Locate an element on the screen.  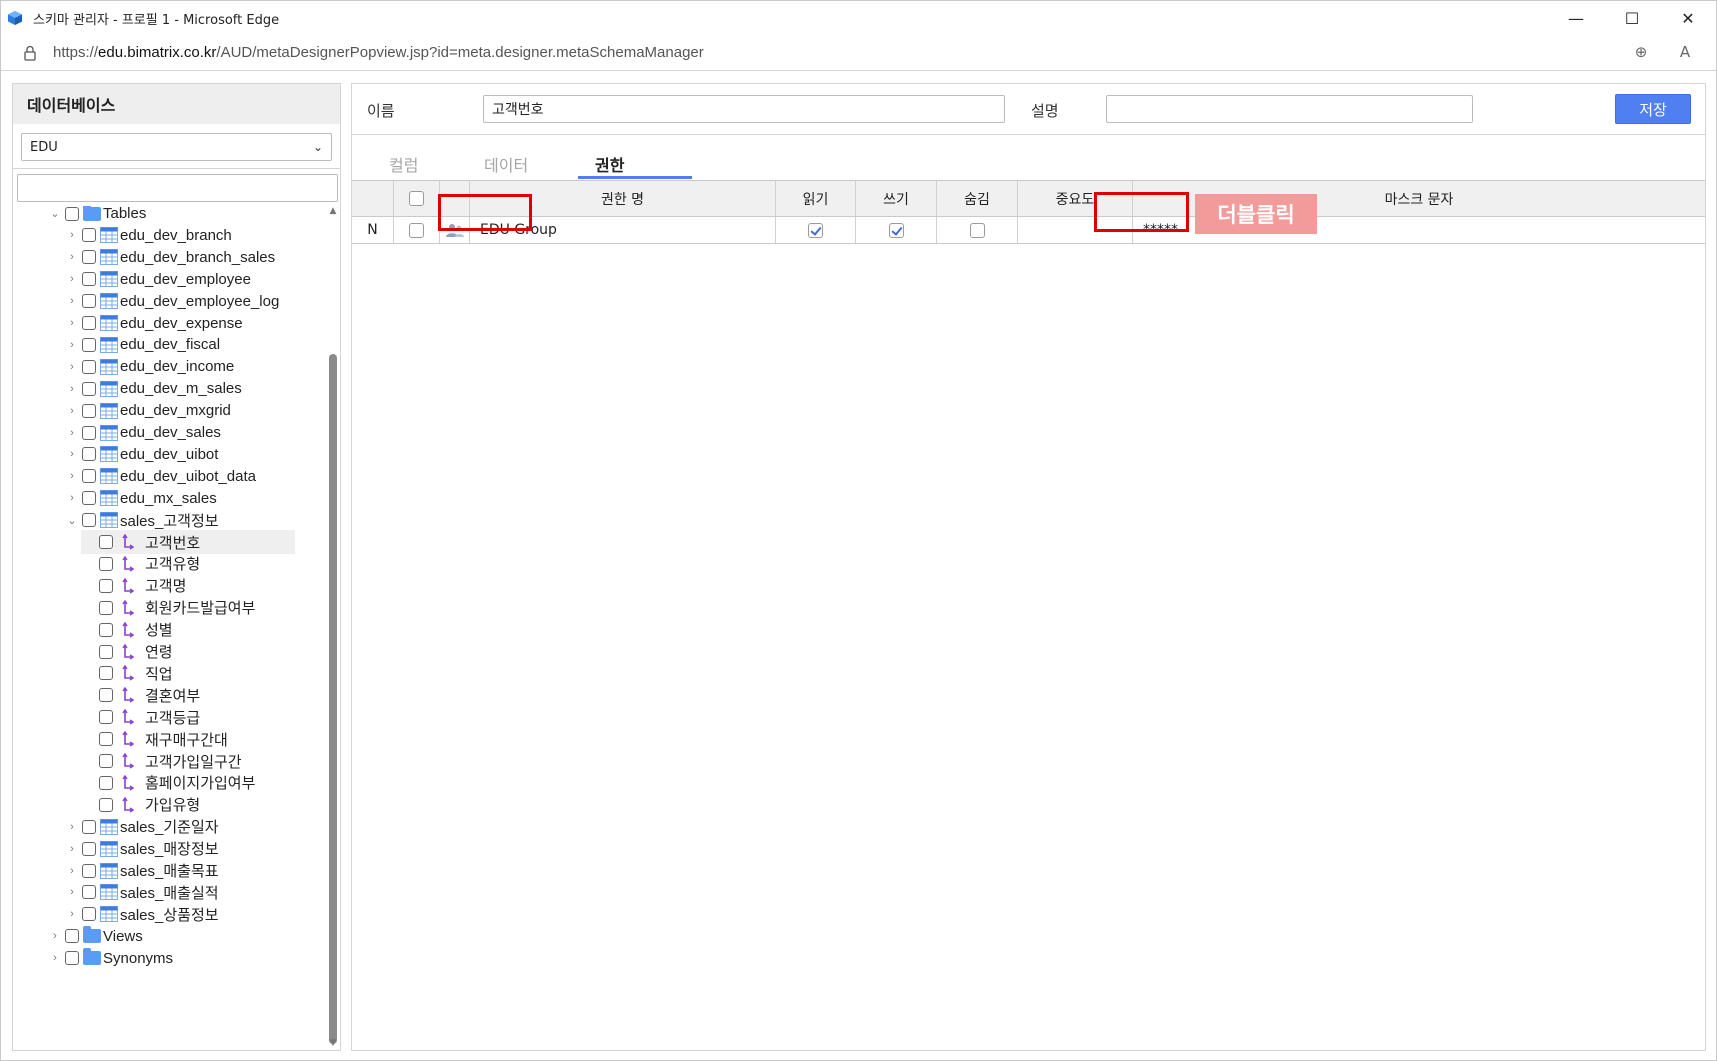
read-aloud-icon: A is located at coordinates (1685, 52).